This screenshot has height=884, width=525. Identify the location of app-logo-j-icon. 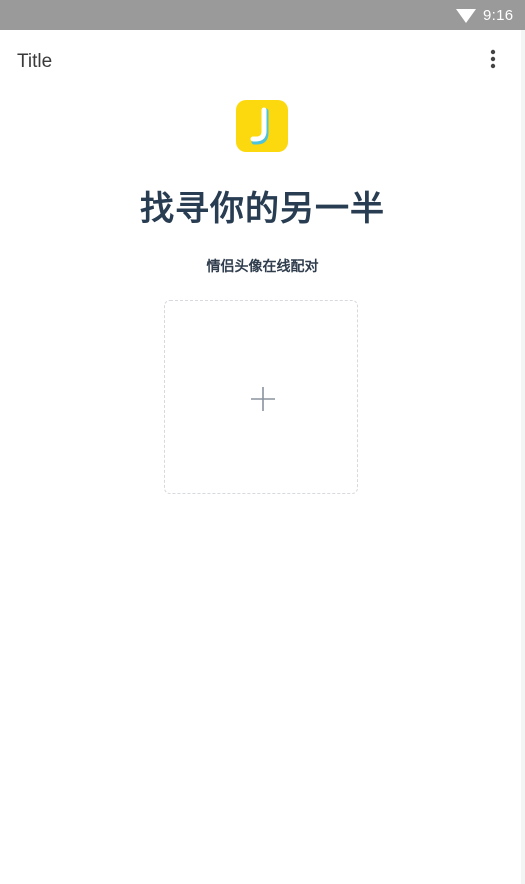
(259, 126).